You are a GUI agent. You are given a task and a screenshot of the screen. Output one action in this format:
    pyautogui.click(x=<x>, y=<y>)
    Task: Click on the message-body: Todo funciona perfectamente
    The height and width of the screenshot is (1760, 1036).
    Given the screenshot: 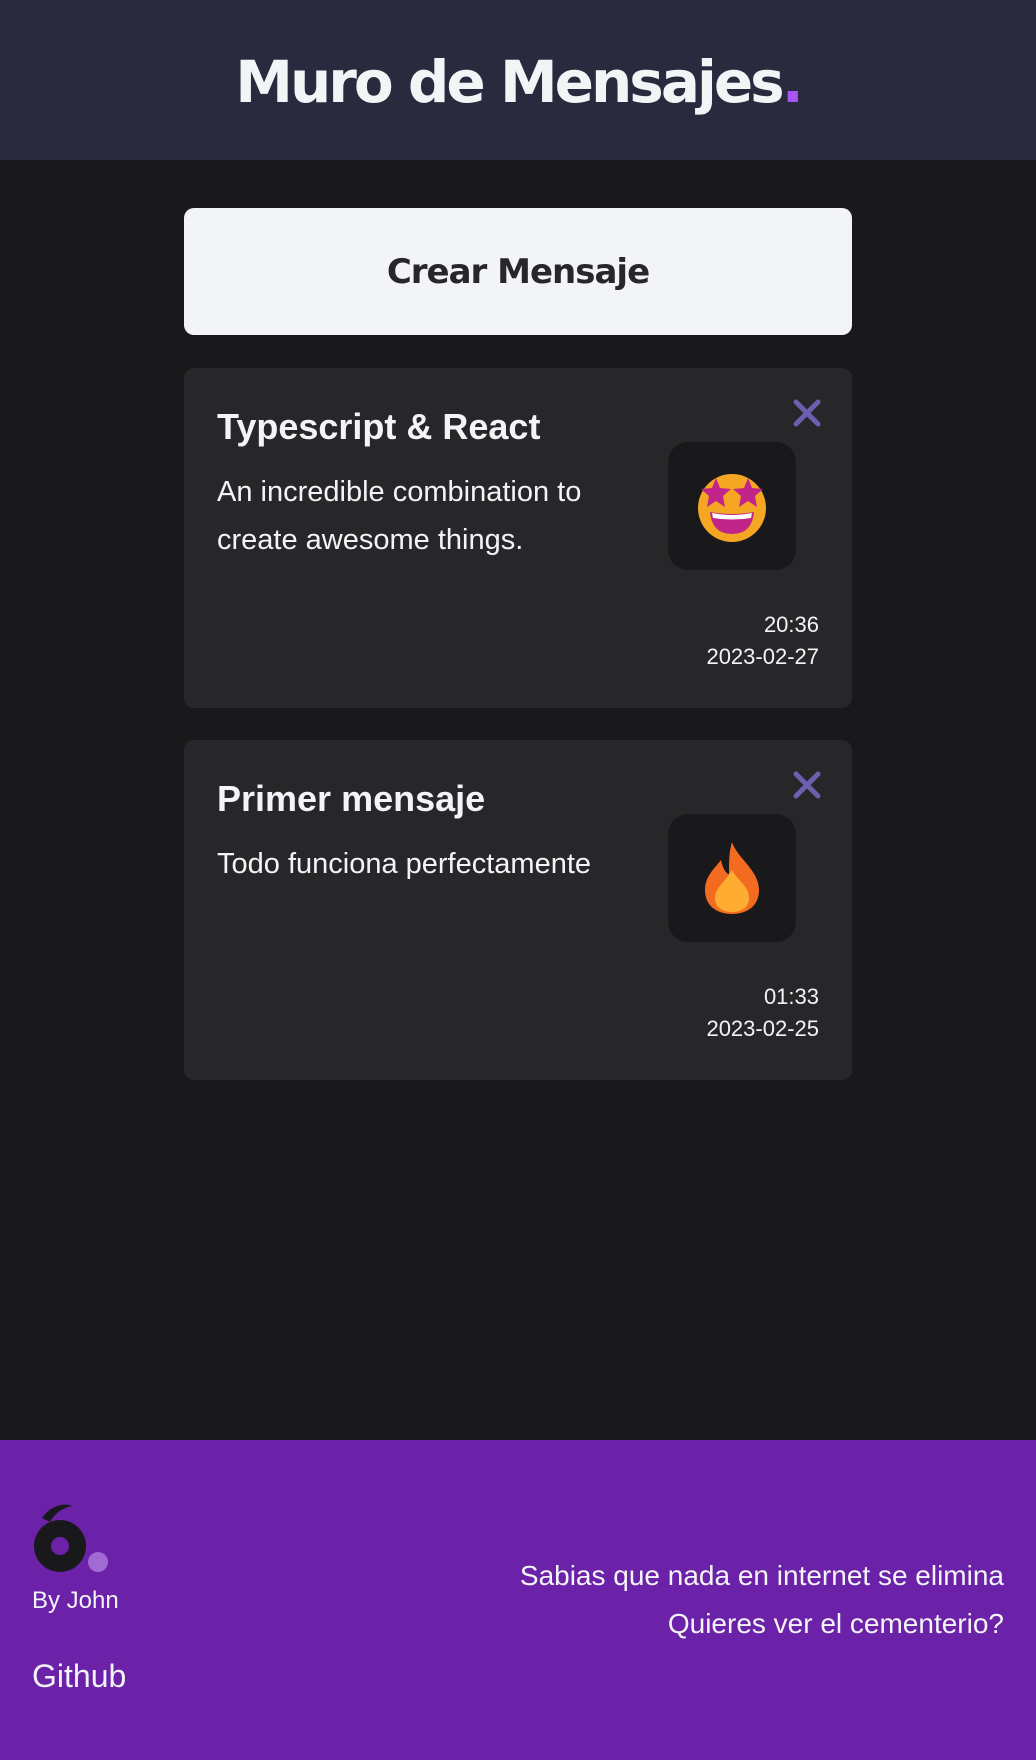 What is the action you would take?
    pyautogui.click(x=404, y=864)
    